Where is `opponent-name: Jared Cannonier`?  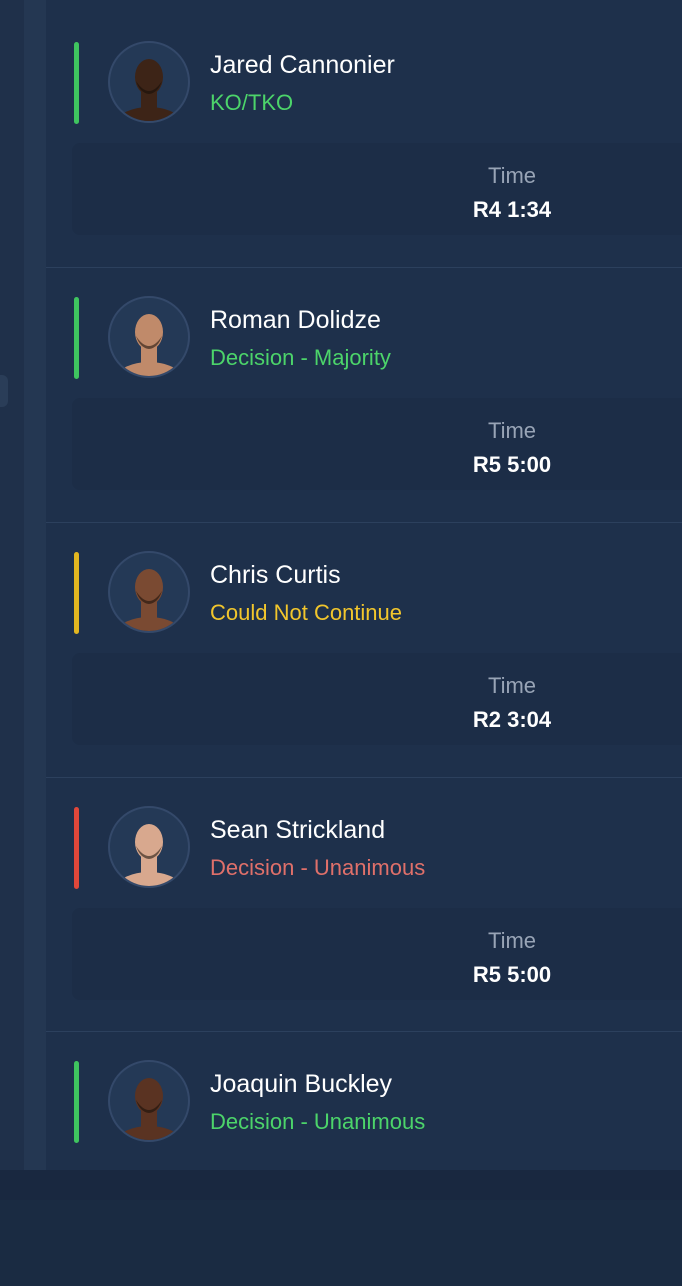 opponent-name: Jared Cannonier is located at coordinates (302, 65).